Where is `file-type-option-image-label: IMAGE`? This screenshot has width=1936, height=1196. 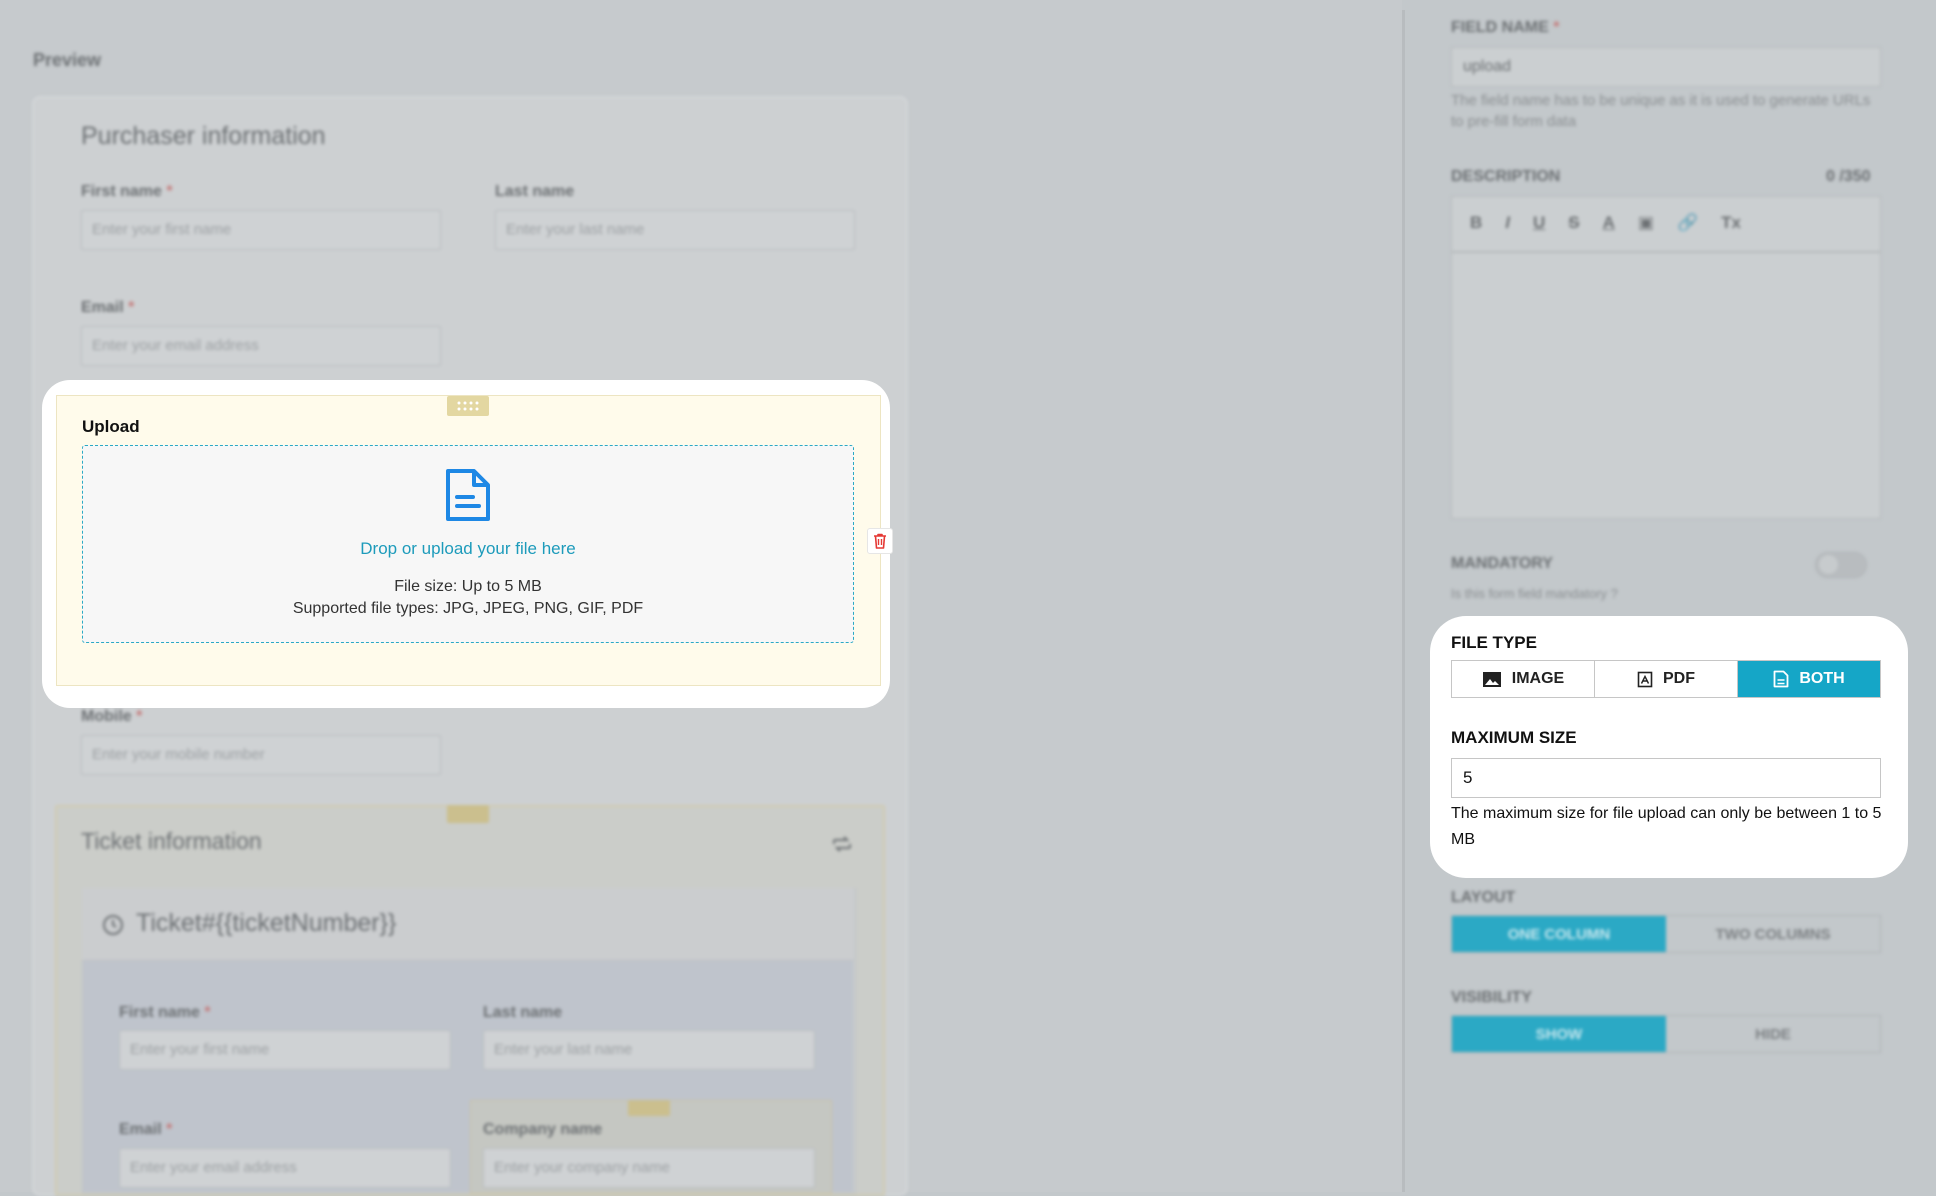
file-type-option-image-label: IMAGE is located at coordinates (1538, 678).